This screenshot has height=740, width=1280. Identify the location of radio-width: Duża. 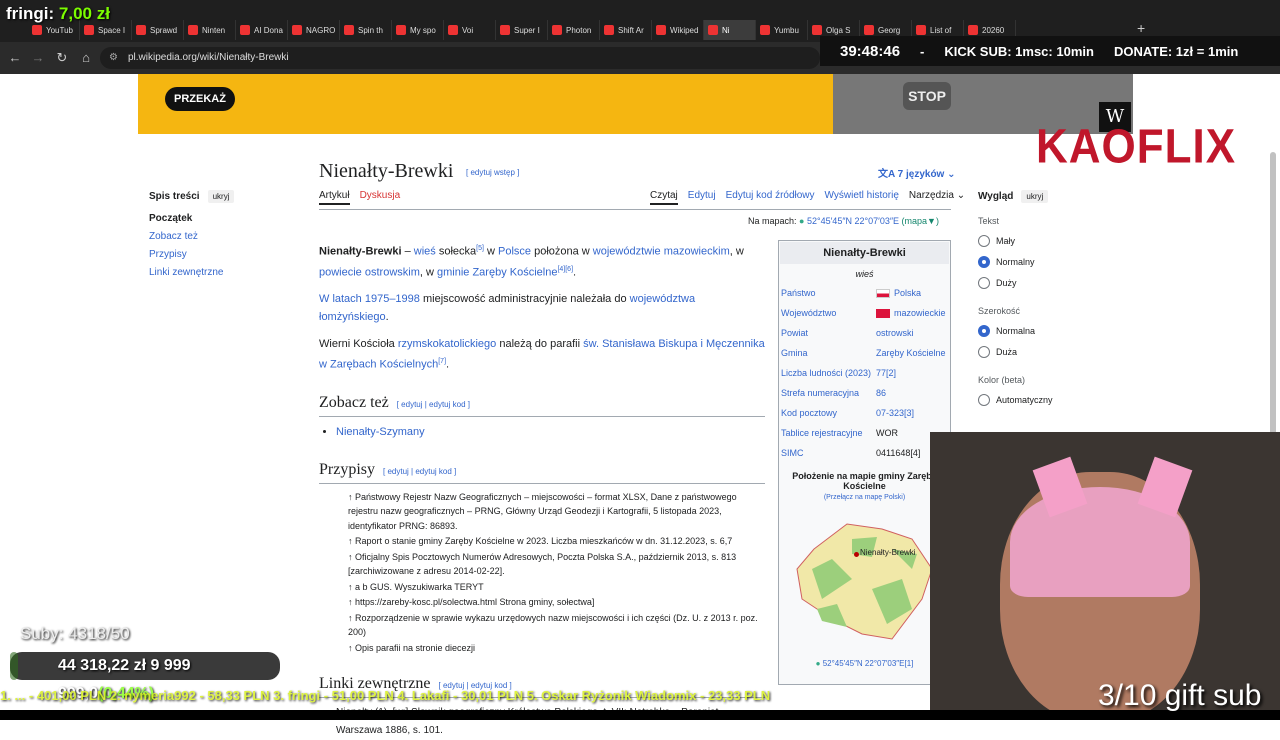
(1053, 352).